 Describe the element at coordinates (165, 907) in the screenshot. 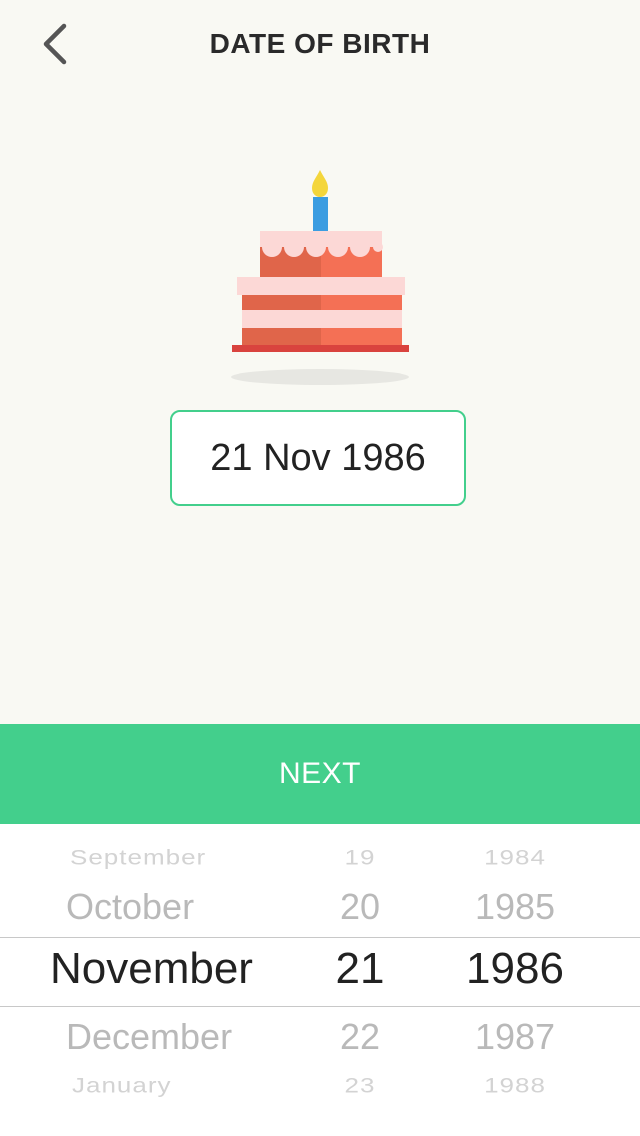

I see `month-option: October` at that location.